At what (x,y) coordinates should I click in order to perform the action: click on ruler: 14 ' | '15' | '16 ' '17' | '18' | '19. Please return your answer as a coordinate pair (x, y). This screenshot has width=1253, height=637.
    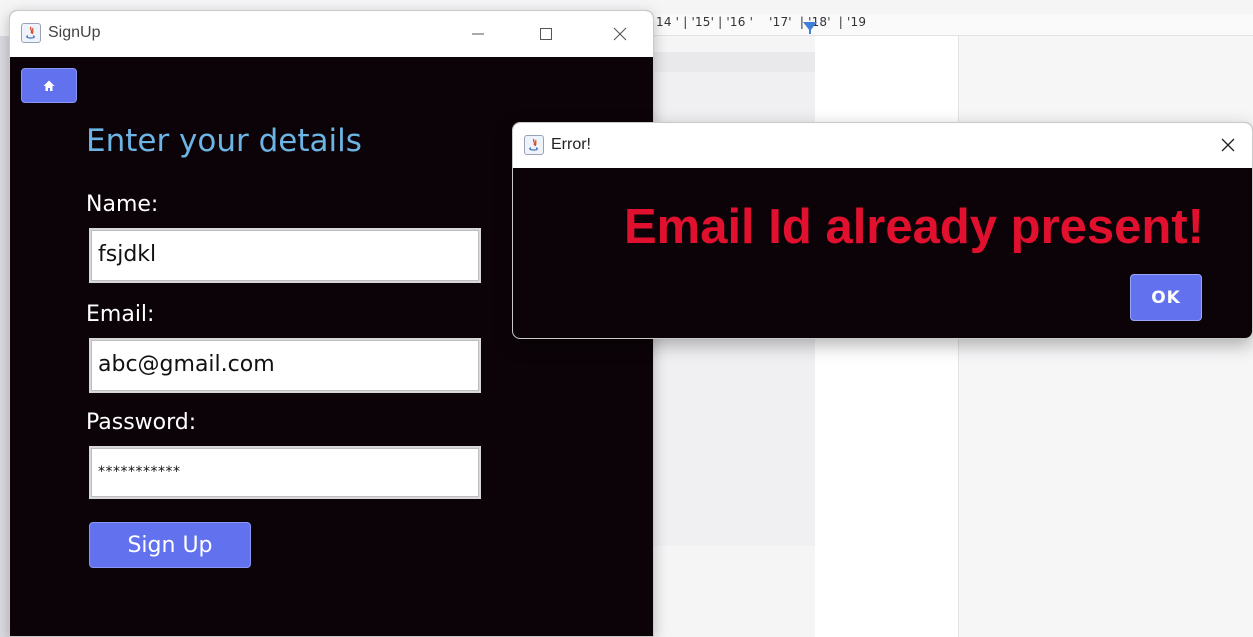
    Looking at the image, I should click on (946, 25).